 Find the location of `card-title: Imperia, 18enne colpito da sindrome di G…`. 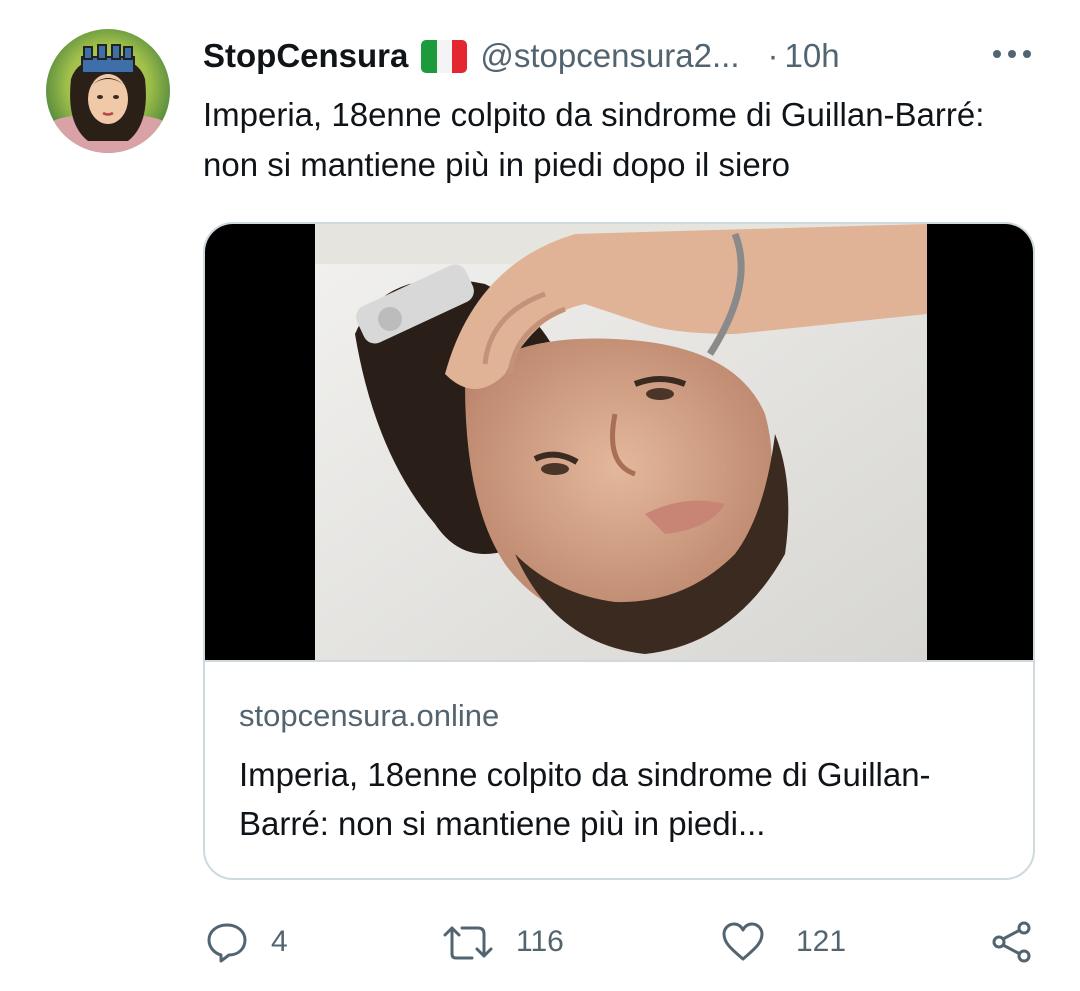

card-title: Imperia, 18enne colpito da sindrome di G… is located at coordinates (585, 799).